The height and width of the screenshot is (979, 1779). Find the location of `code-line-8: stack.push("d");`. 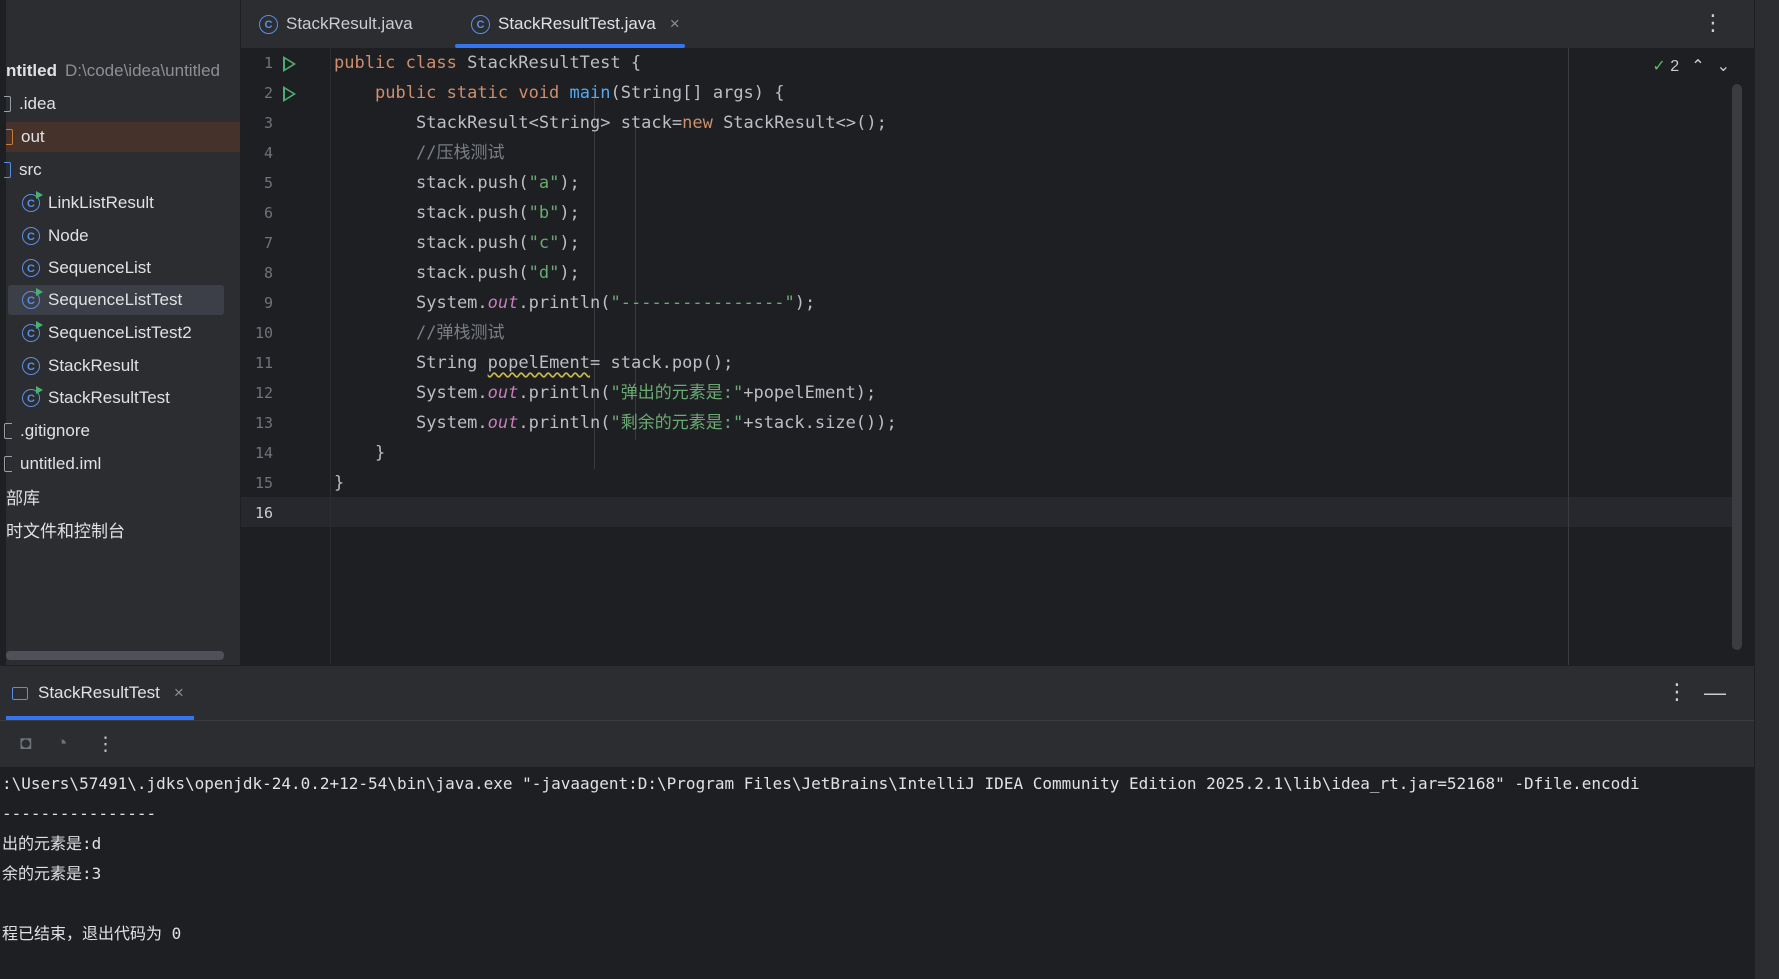

code-line-8: stack.push("d"); is located at coordinates (498, 273).